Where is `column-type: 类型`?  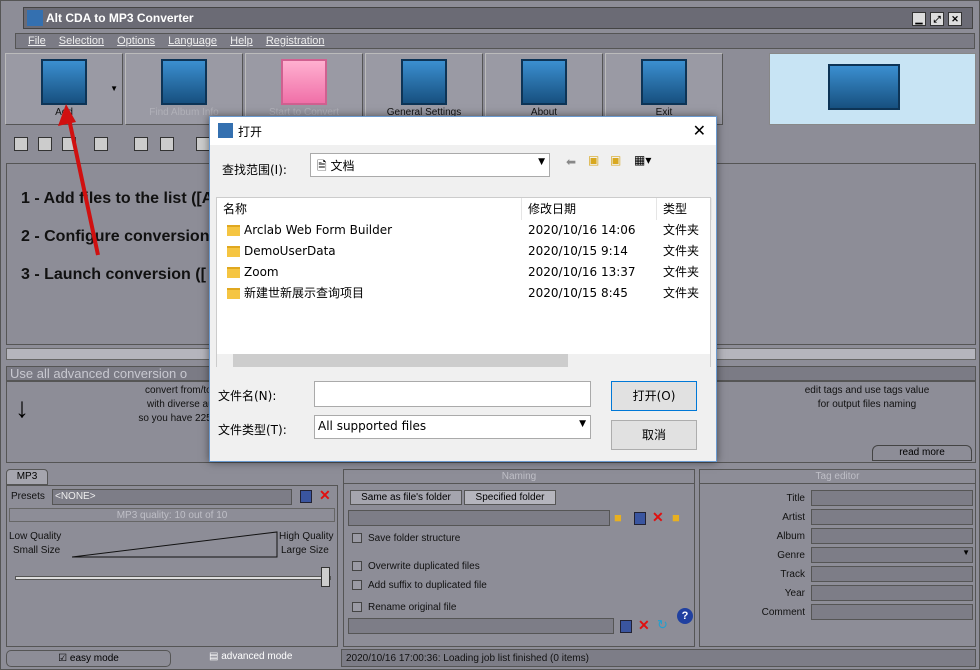 column-type: 类型 is located at coordinates (684, 209).